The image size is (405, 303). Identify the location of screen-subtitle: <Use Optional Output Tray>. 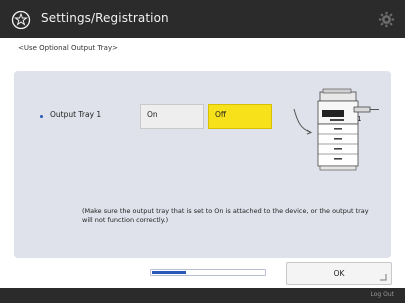
(68, 48).